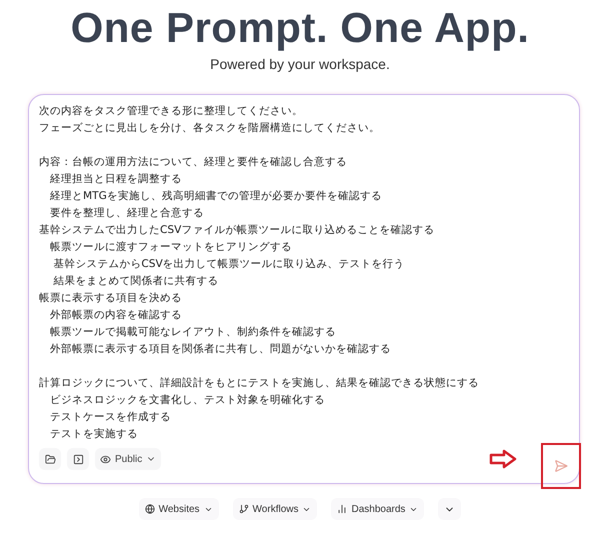  What do you see at coordinates (171, 247) in the screenshot?
I see `prompt-text-line: 帳票ツールに渡すフォーマットをヒアリングする` at bounding box center [171, 247].